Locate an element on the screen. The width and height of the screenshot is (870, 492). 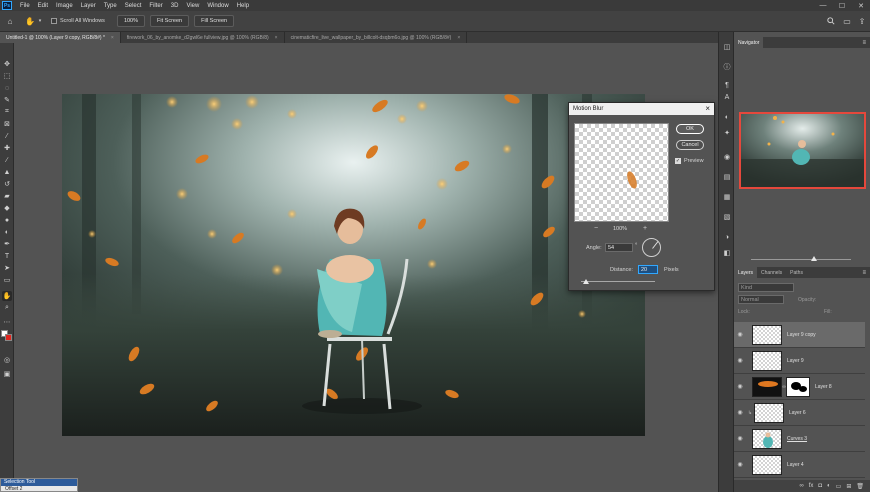
zoom-slider-handle is located at coordinates (814, 258).